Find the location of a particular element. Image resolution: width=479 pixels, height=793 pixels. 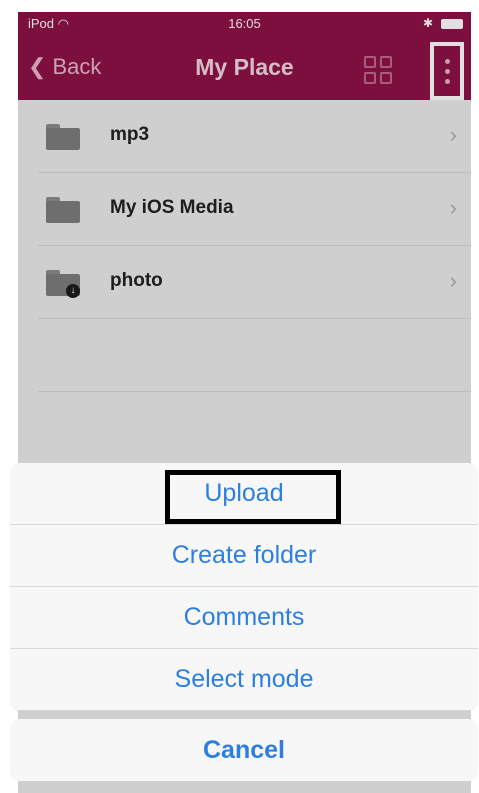

comments-button: Comments is located at coordinates (244, 618).